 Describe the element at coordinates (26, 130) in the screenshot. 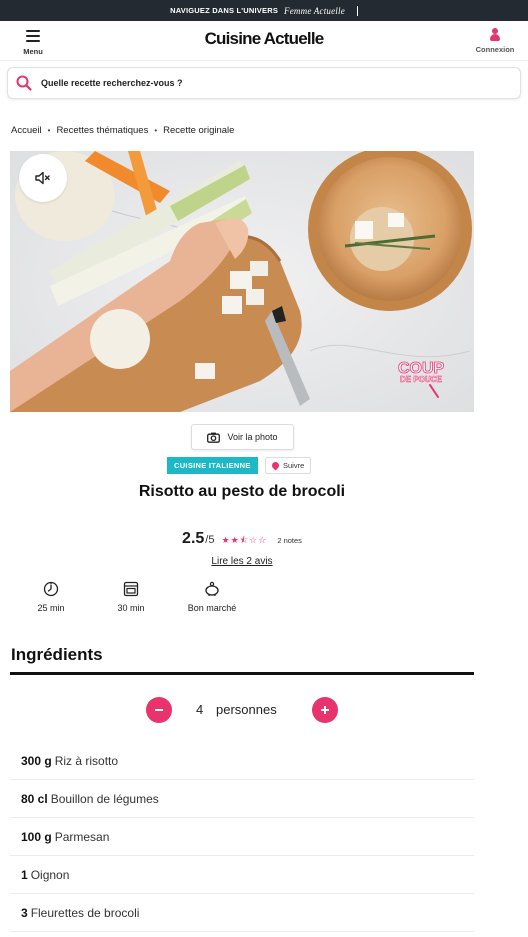

I see `breadcrumb-home: Accueil` at that location.